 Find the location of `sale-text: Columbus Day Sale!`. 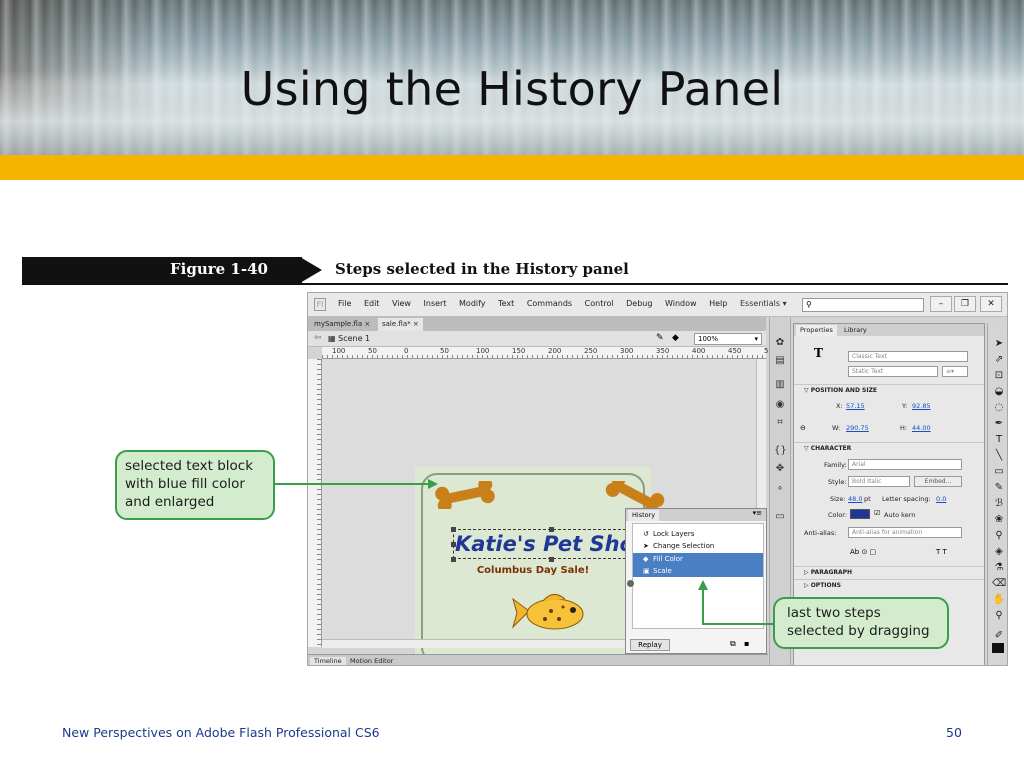

sale-text: Columbus Day Sale! is located at coordinates (533, 570).